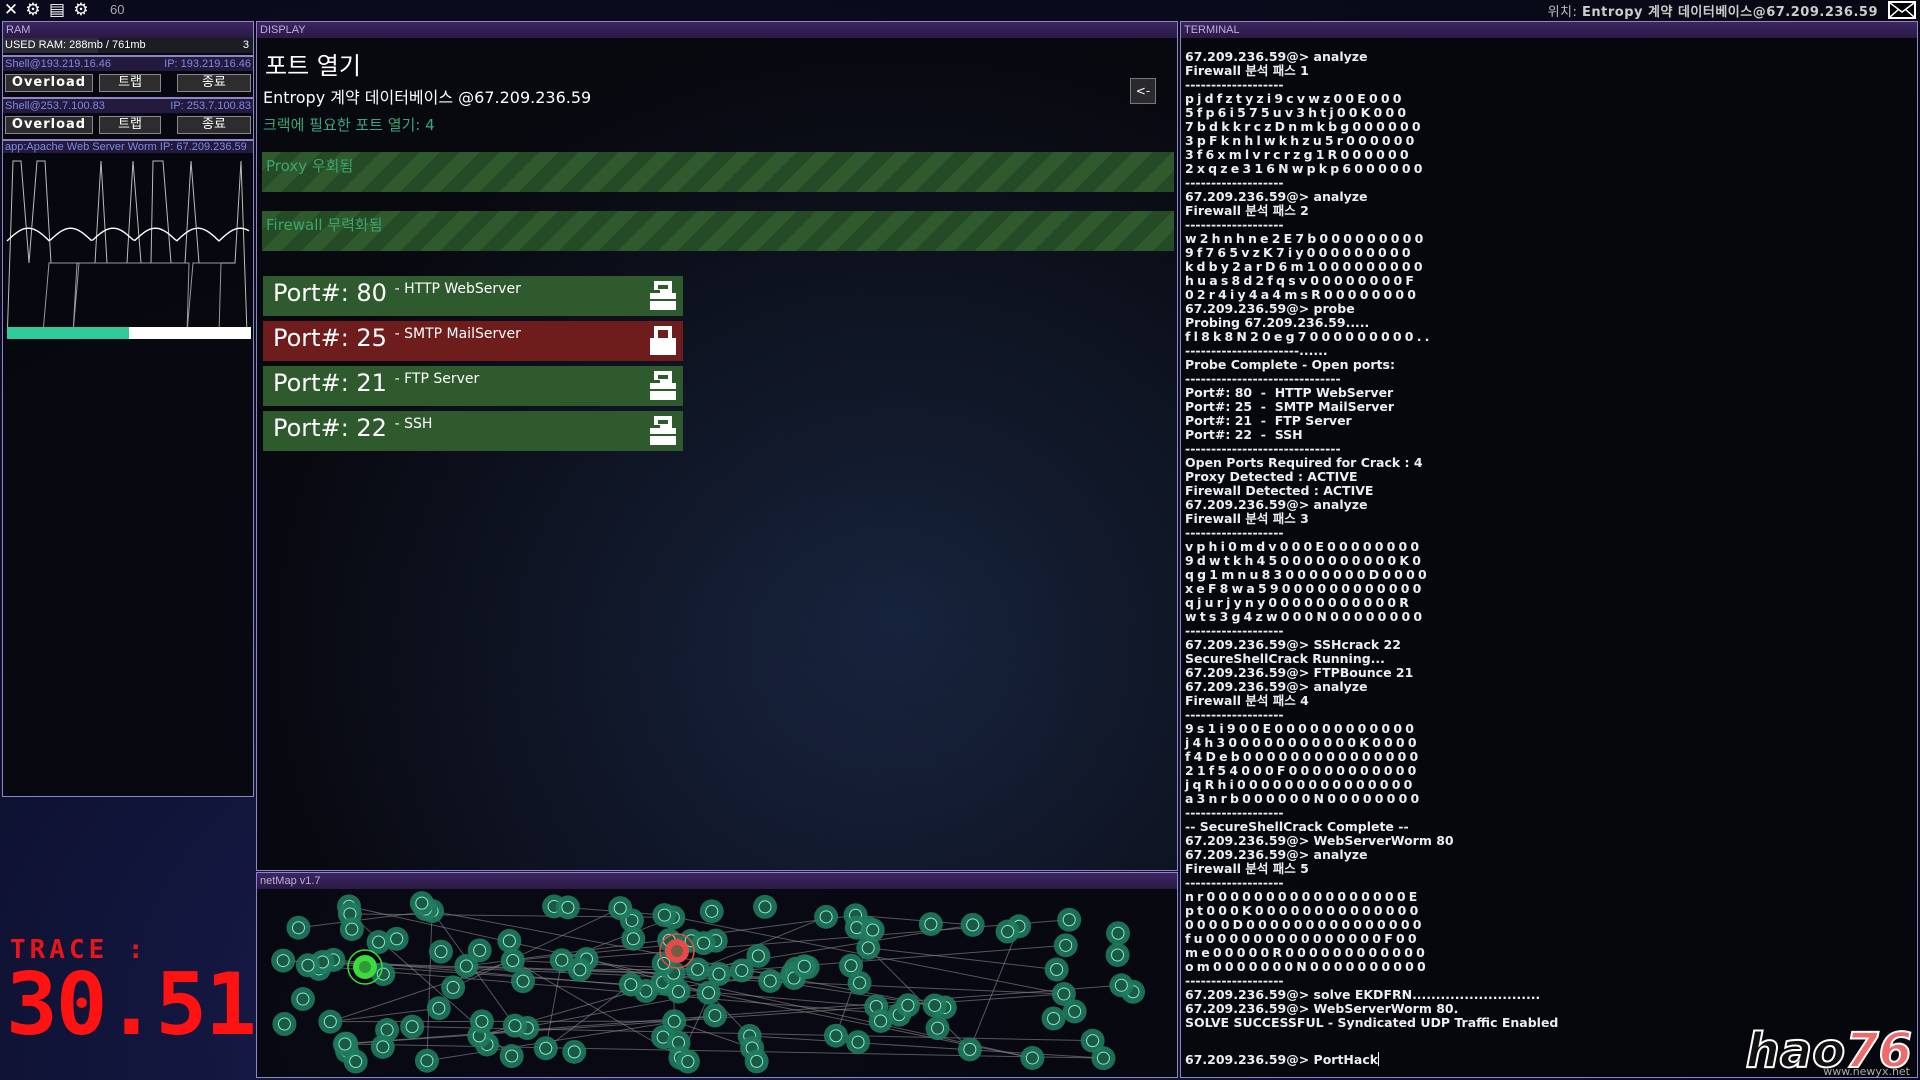  I want to click on port-service-name: SMTP MailServer, so click(462, 334).